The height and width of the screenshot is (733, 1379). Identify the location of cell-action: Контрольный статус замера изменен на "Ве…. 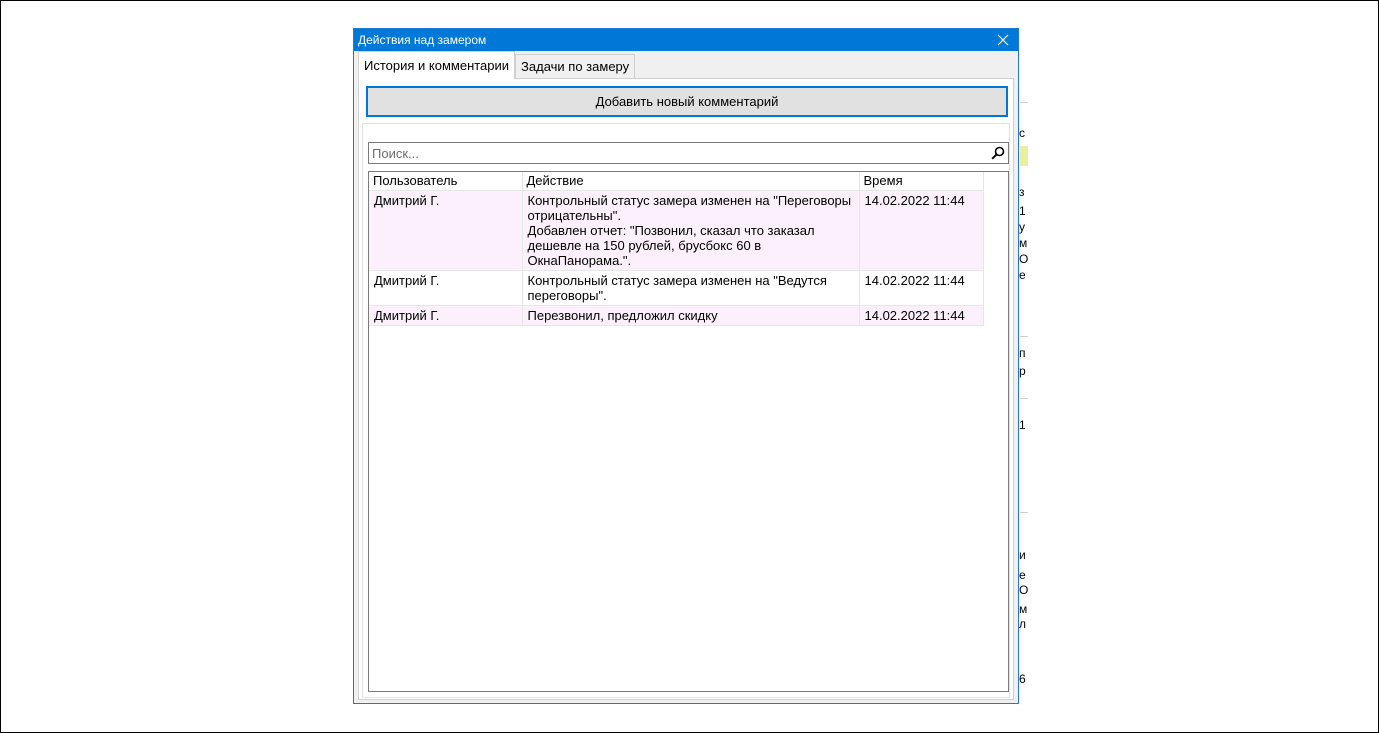
(691, 288).